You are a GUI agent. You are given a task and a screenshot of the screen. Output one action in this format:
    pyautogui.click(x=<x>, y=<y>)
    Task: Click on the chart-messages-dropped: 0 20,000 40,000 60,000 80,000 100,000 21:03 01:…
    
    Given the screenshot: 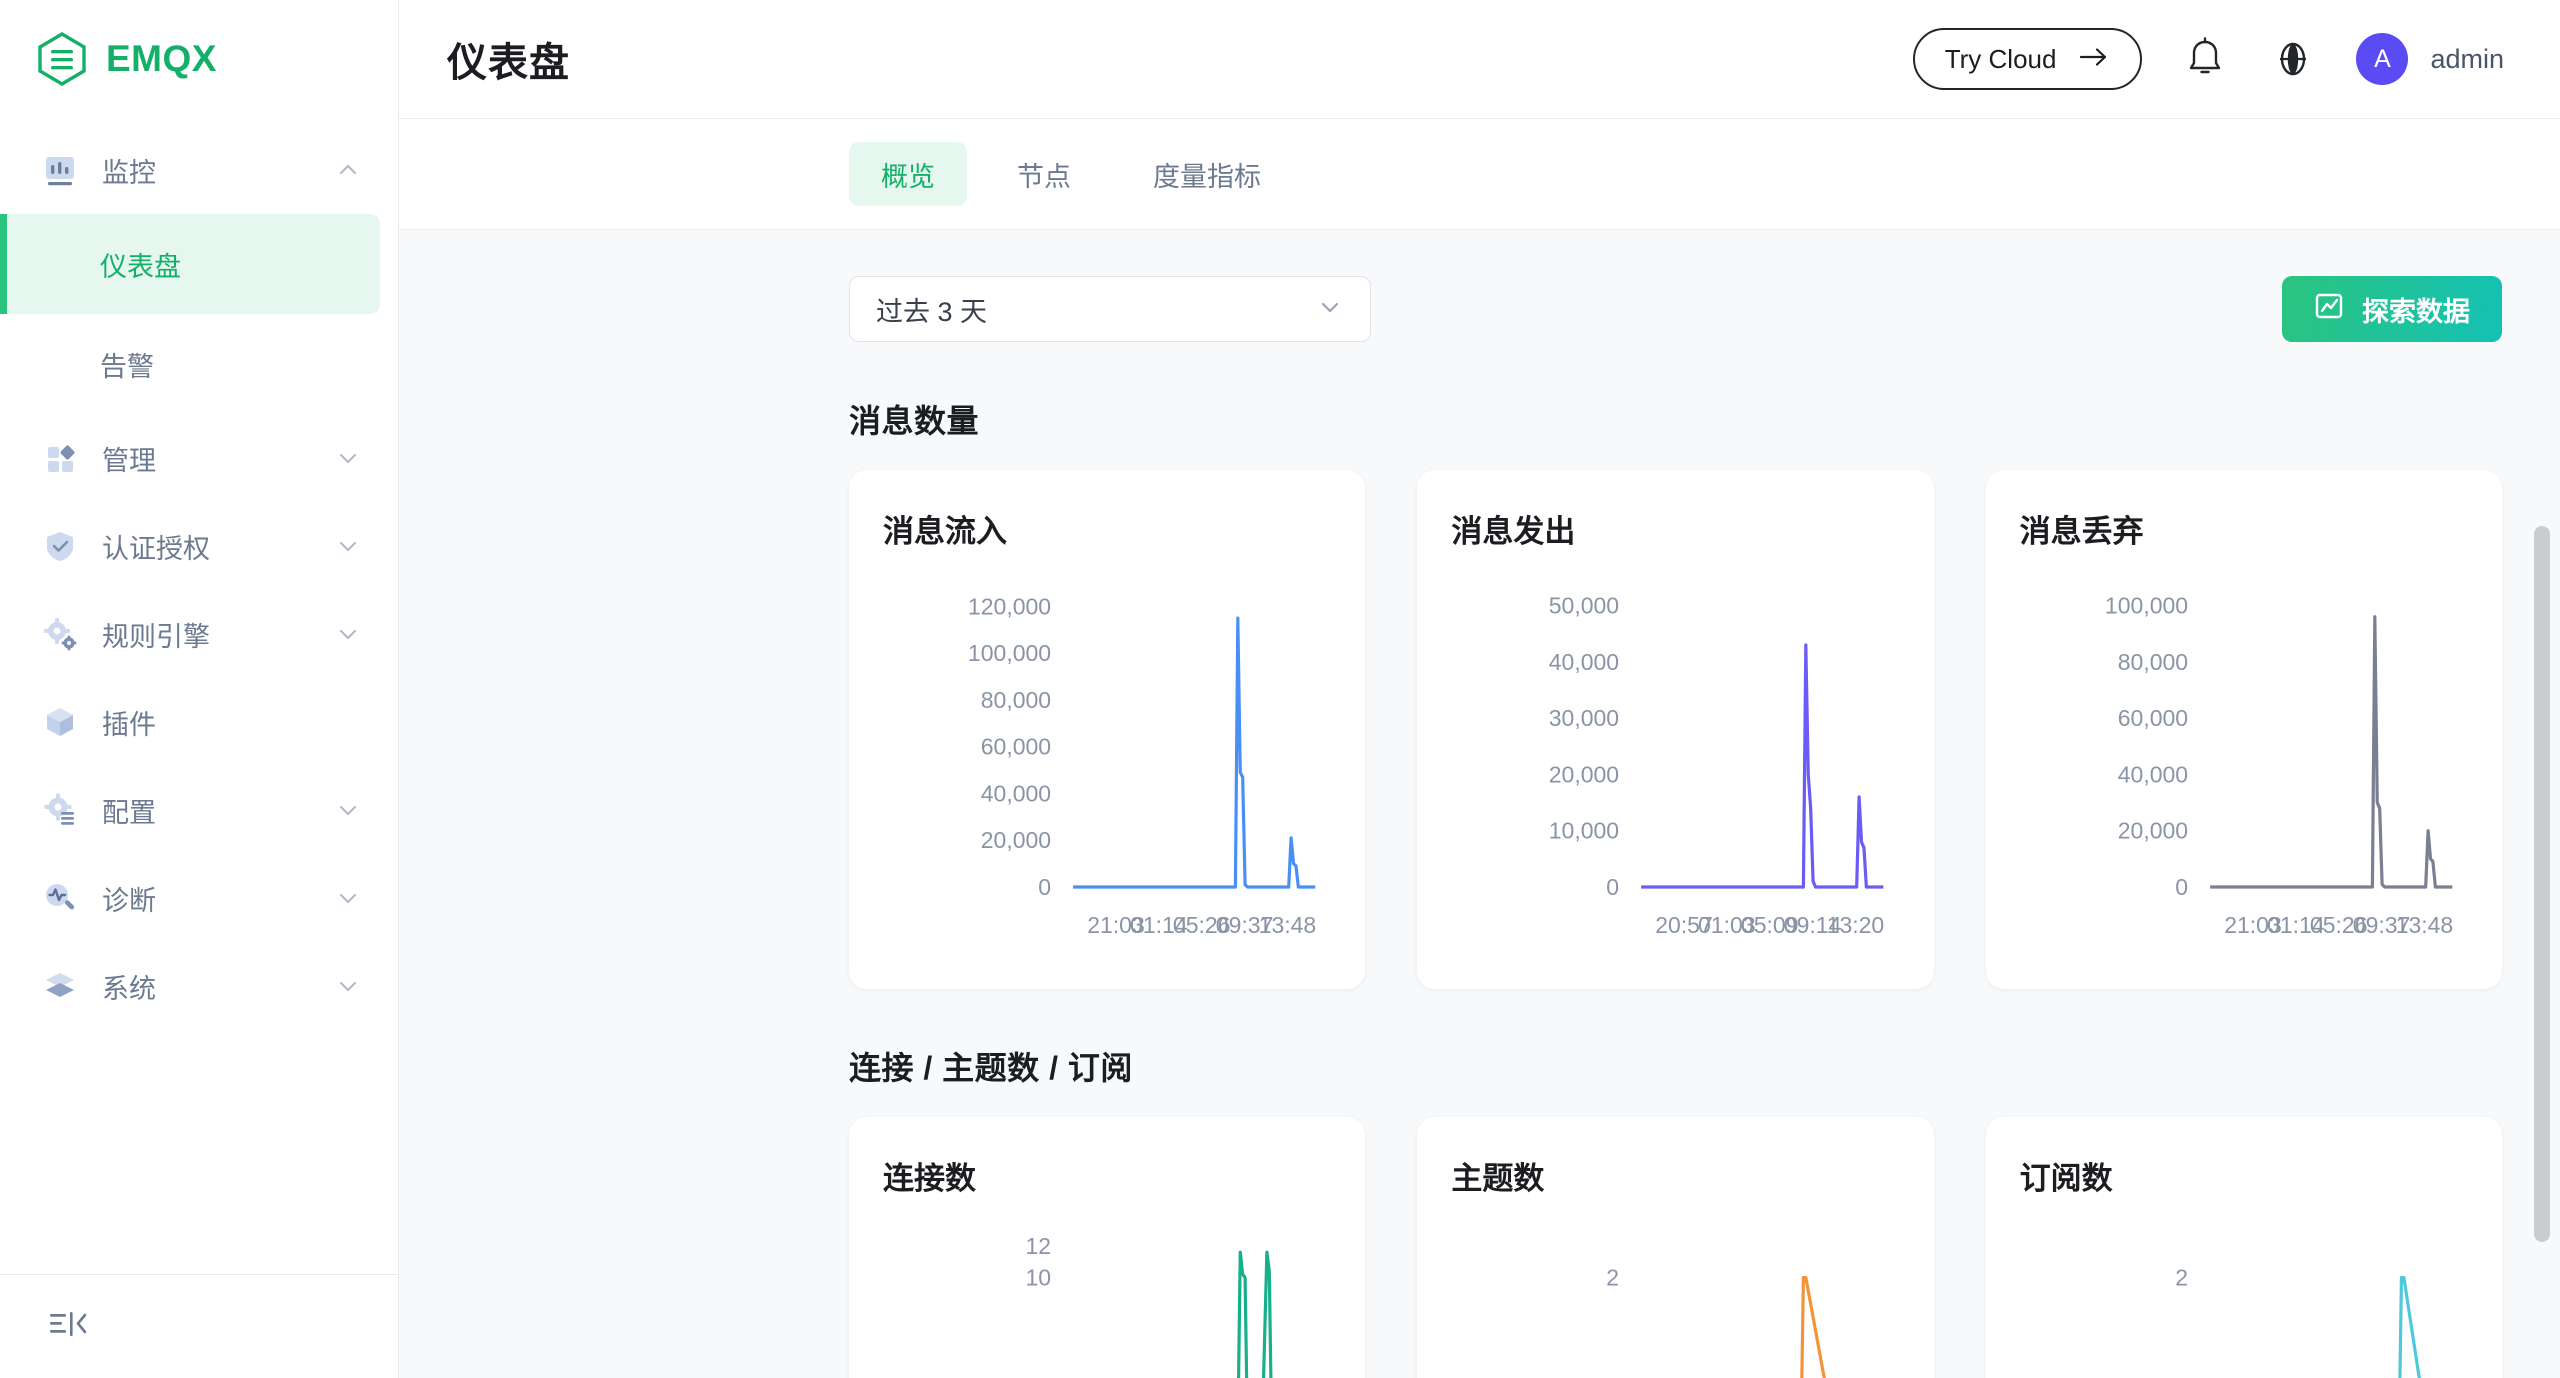 What is the action you would take?
    pyautogui.click(x=2244, y=765)
    